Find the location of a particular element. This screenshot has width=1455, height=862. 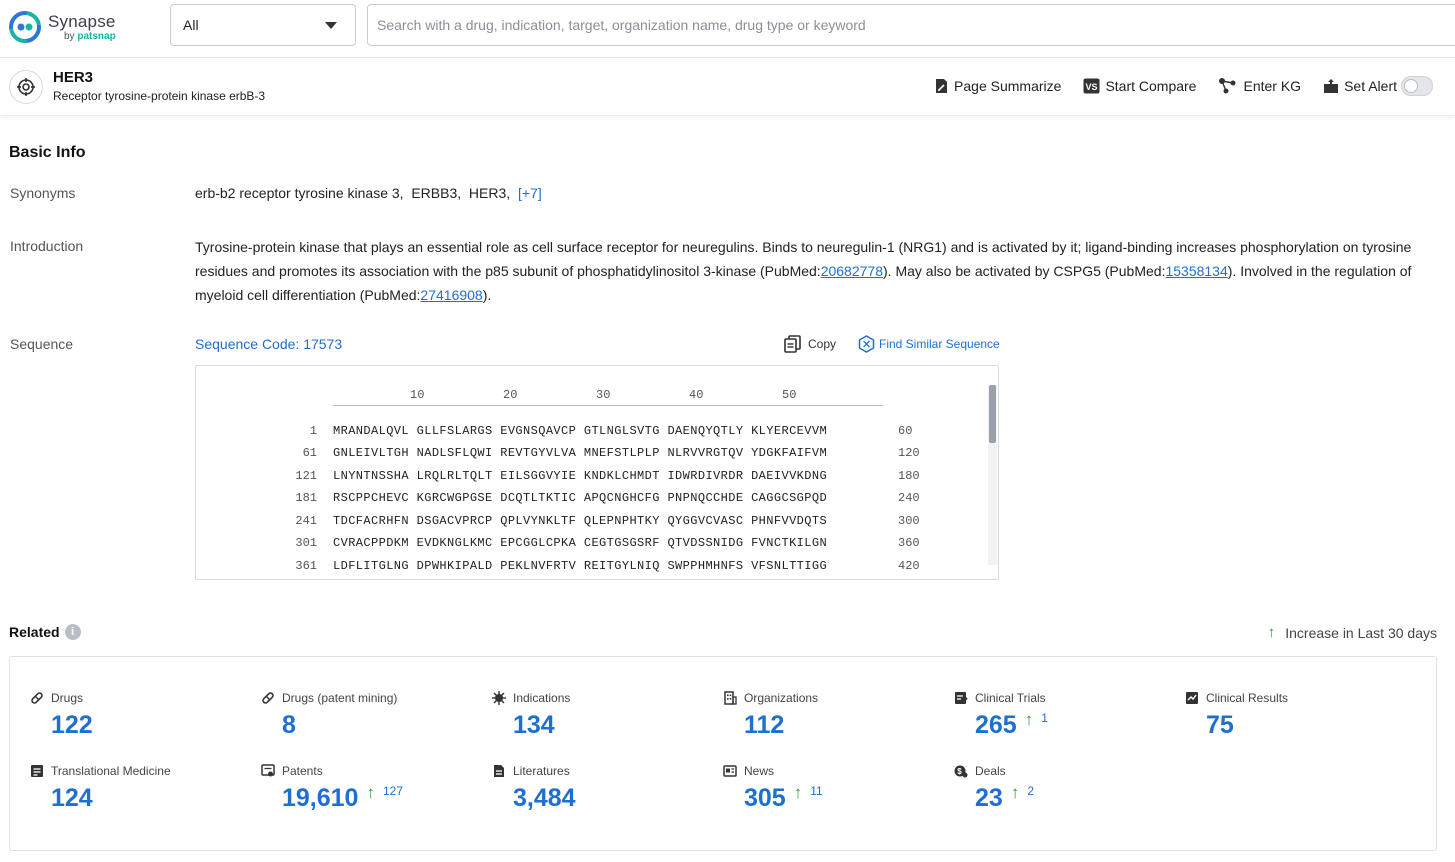

stat-drugs-patent-mining: Drugs (patent mining) 8 is located at coordinates (371, 715).